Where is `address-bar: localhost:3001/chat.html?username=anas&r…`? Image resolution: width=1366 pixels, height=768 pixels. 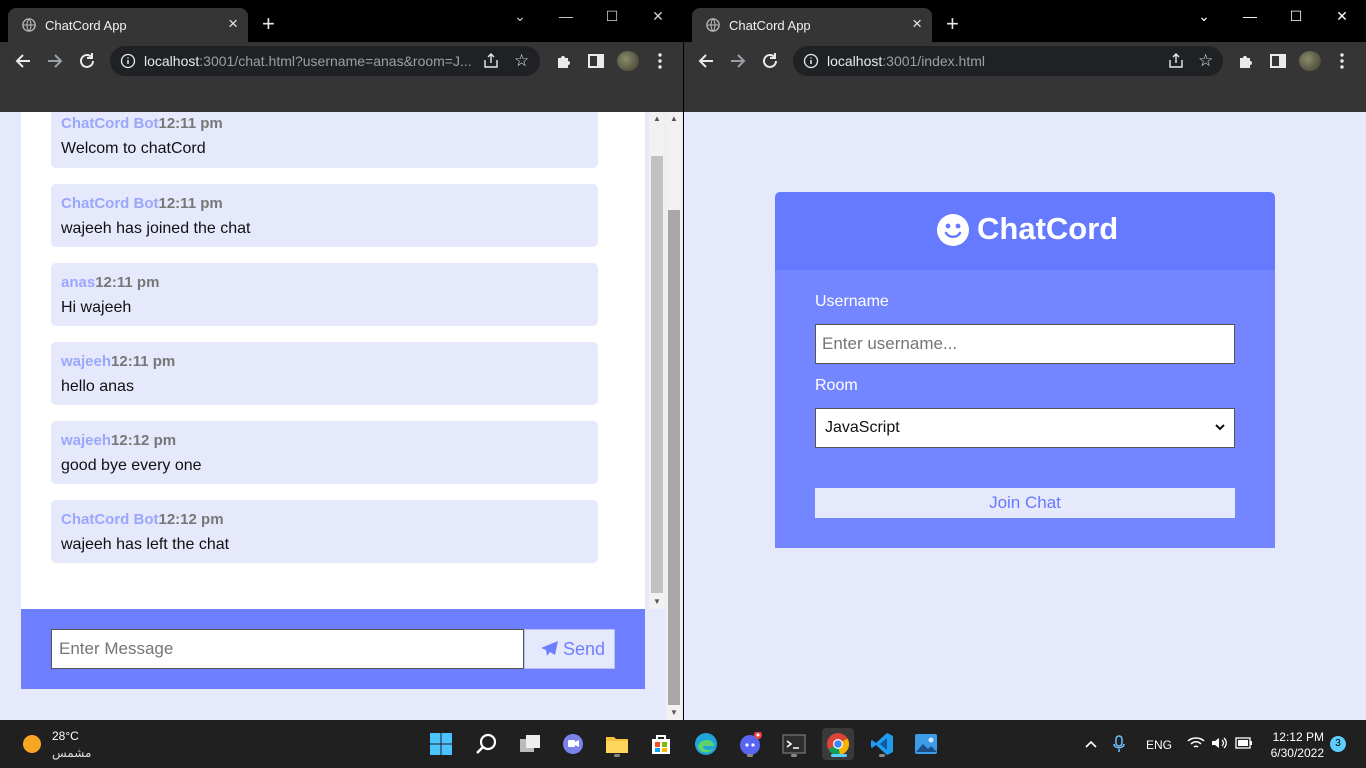 address-bar: localhost:3001/chat.html?username=anas&r… is located at coordinates (325, 61).